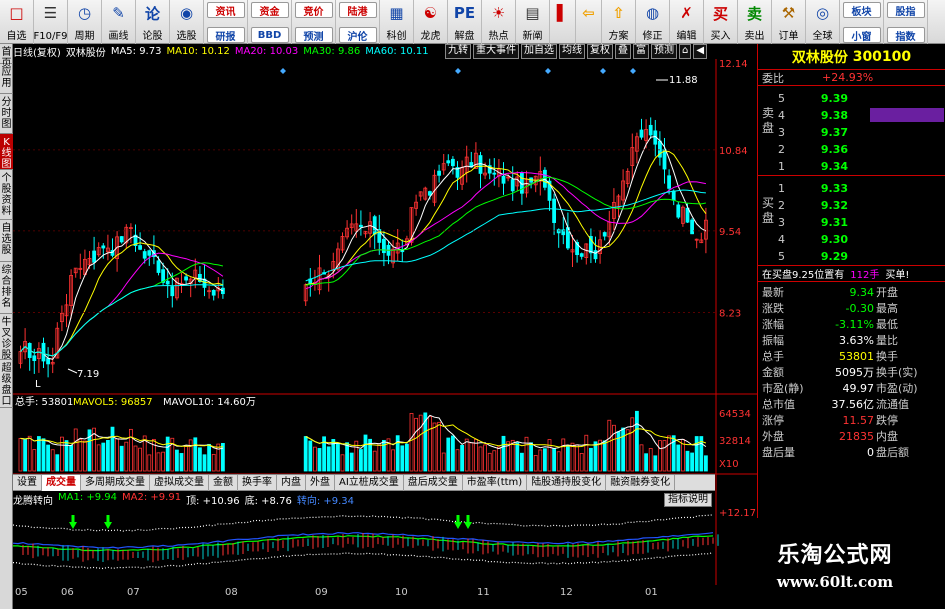 Image resolution: width=945 pixels, height=609 pixels. Describe the element at coordinates (533, 22) in the screenshot. I see `toolbar-xinwen-button: ▤ 新阐` at that location.